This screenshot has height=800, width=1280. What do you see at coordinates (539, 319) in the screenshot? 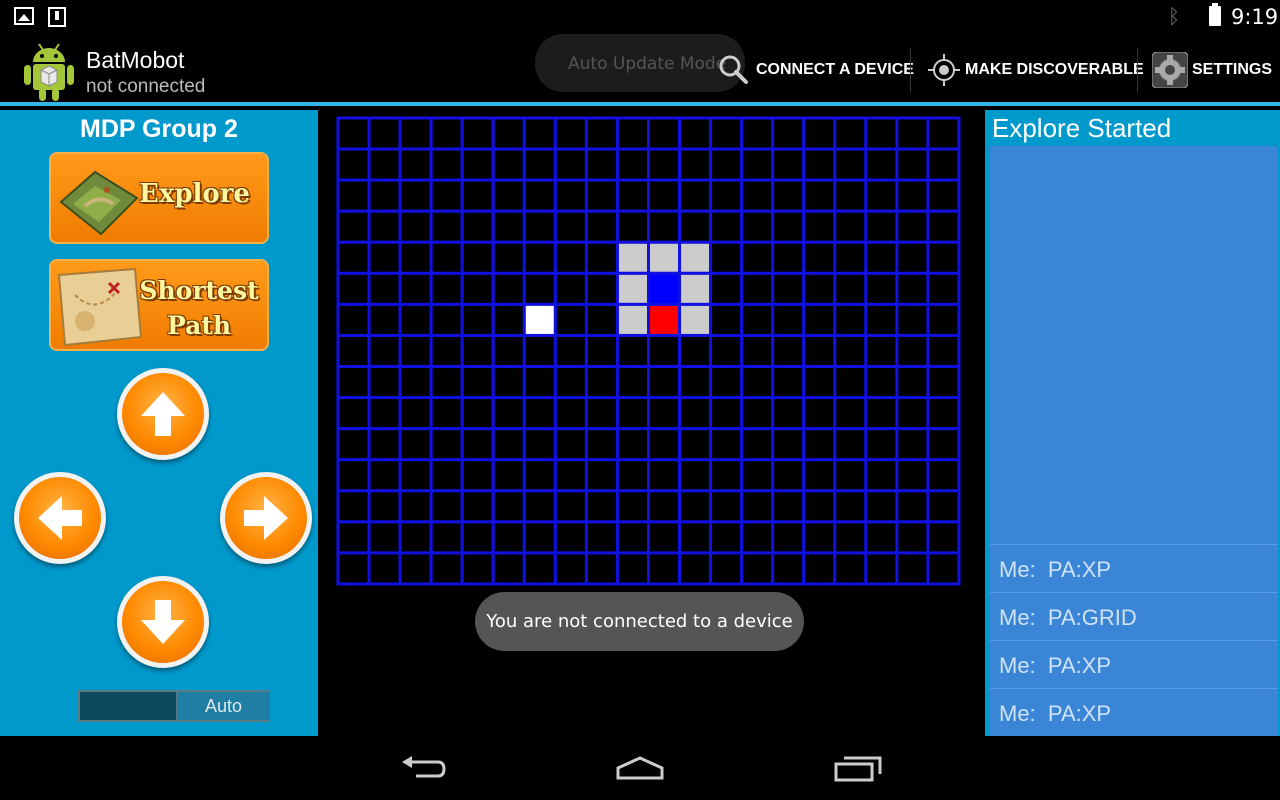
I see `grid-cell-waypoint` at bounding box center [539, 319].